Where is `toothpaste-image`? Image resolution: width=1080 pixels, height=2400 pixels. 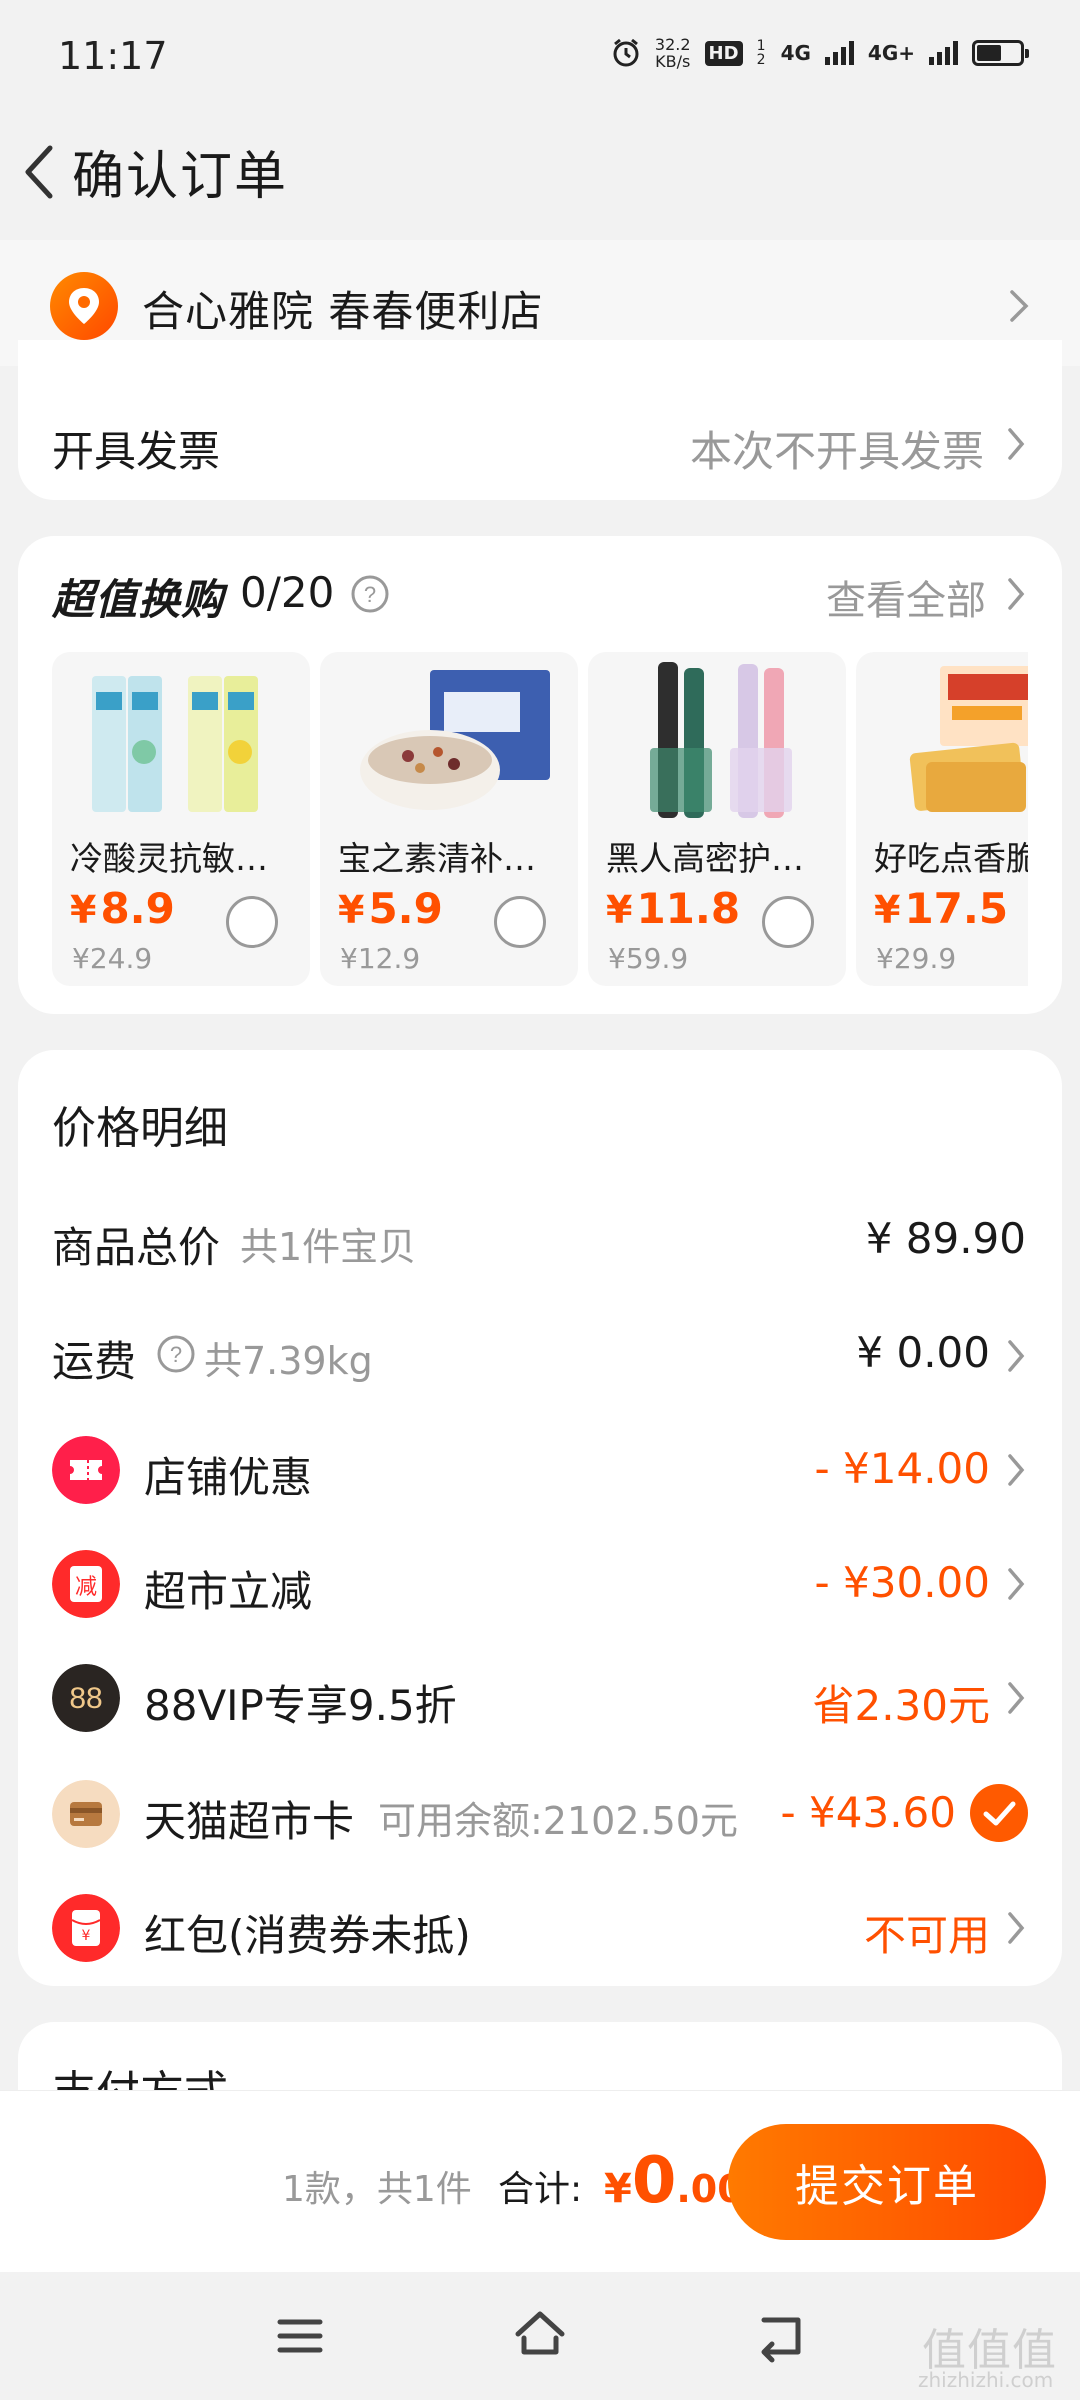
toothpaste-image is located at coordinates (175, 744).